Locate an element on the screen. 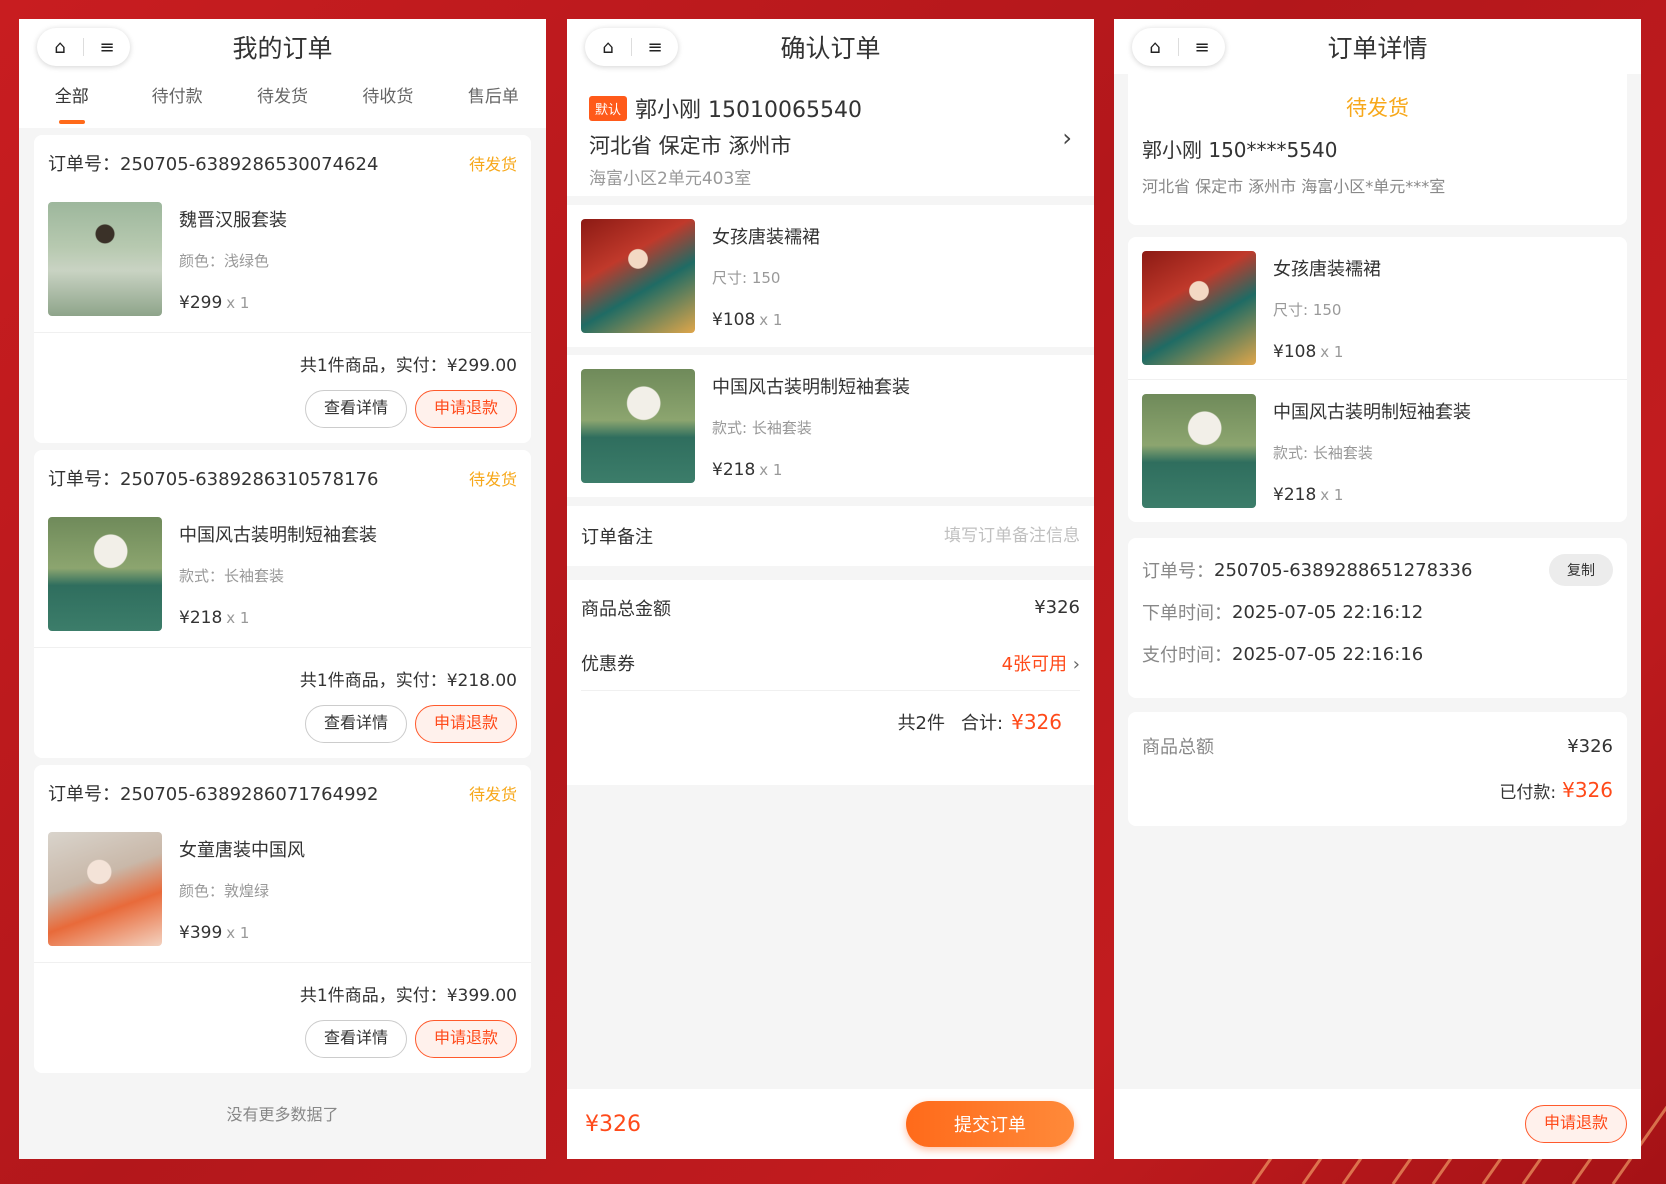 The image size is (1666, 1184). pay-time-row: 支付时间： 2025-07-05 22:16:16 is located at coordinates (1377, 654).